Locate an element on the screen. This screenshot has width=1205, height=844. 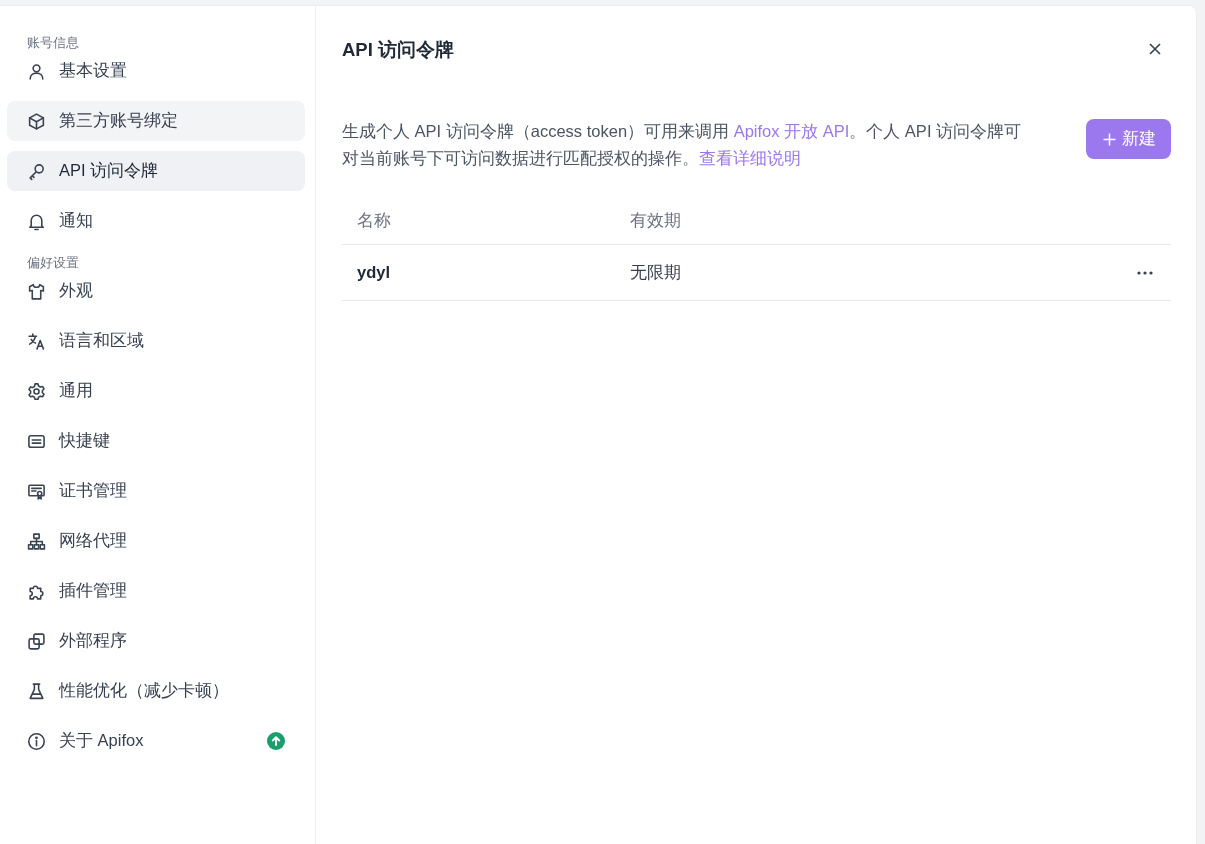
bell-icon is located at coordinates (36, 221).